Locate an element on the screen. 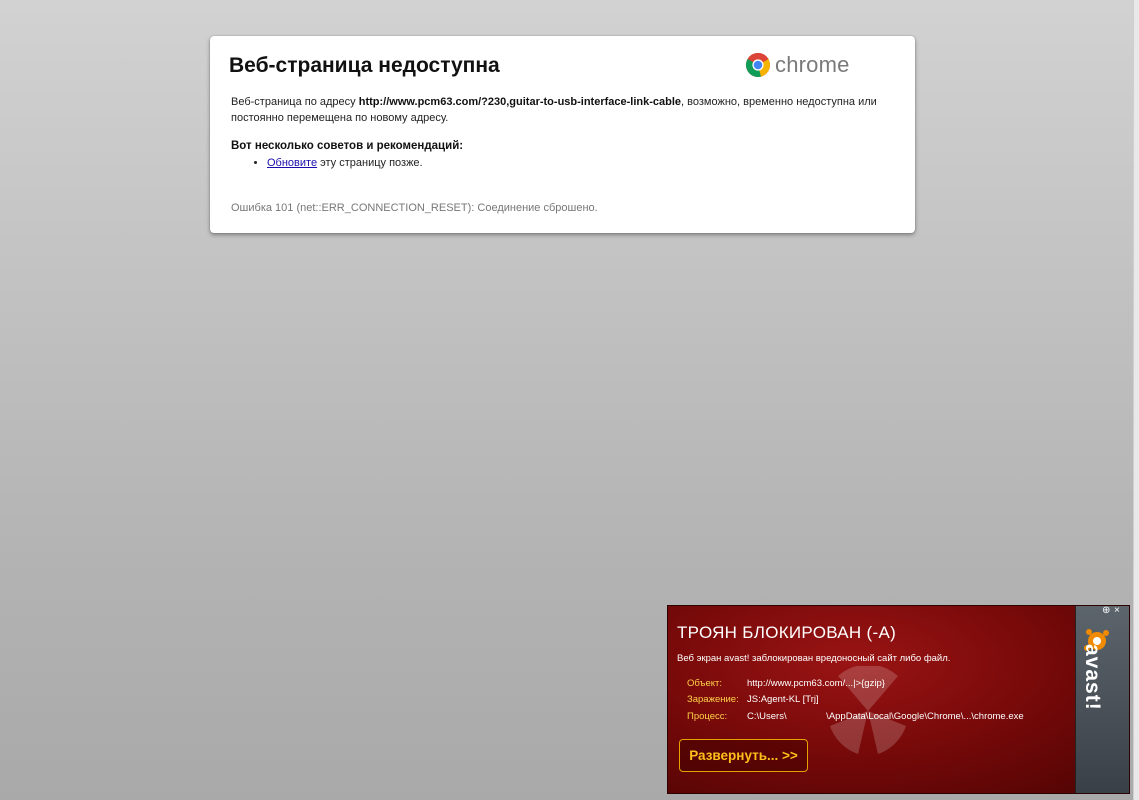 The width and height of the screenshot is (1139, 800). process-label: Процесс: is located at coordinates (707, 716).